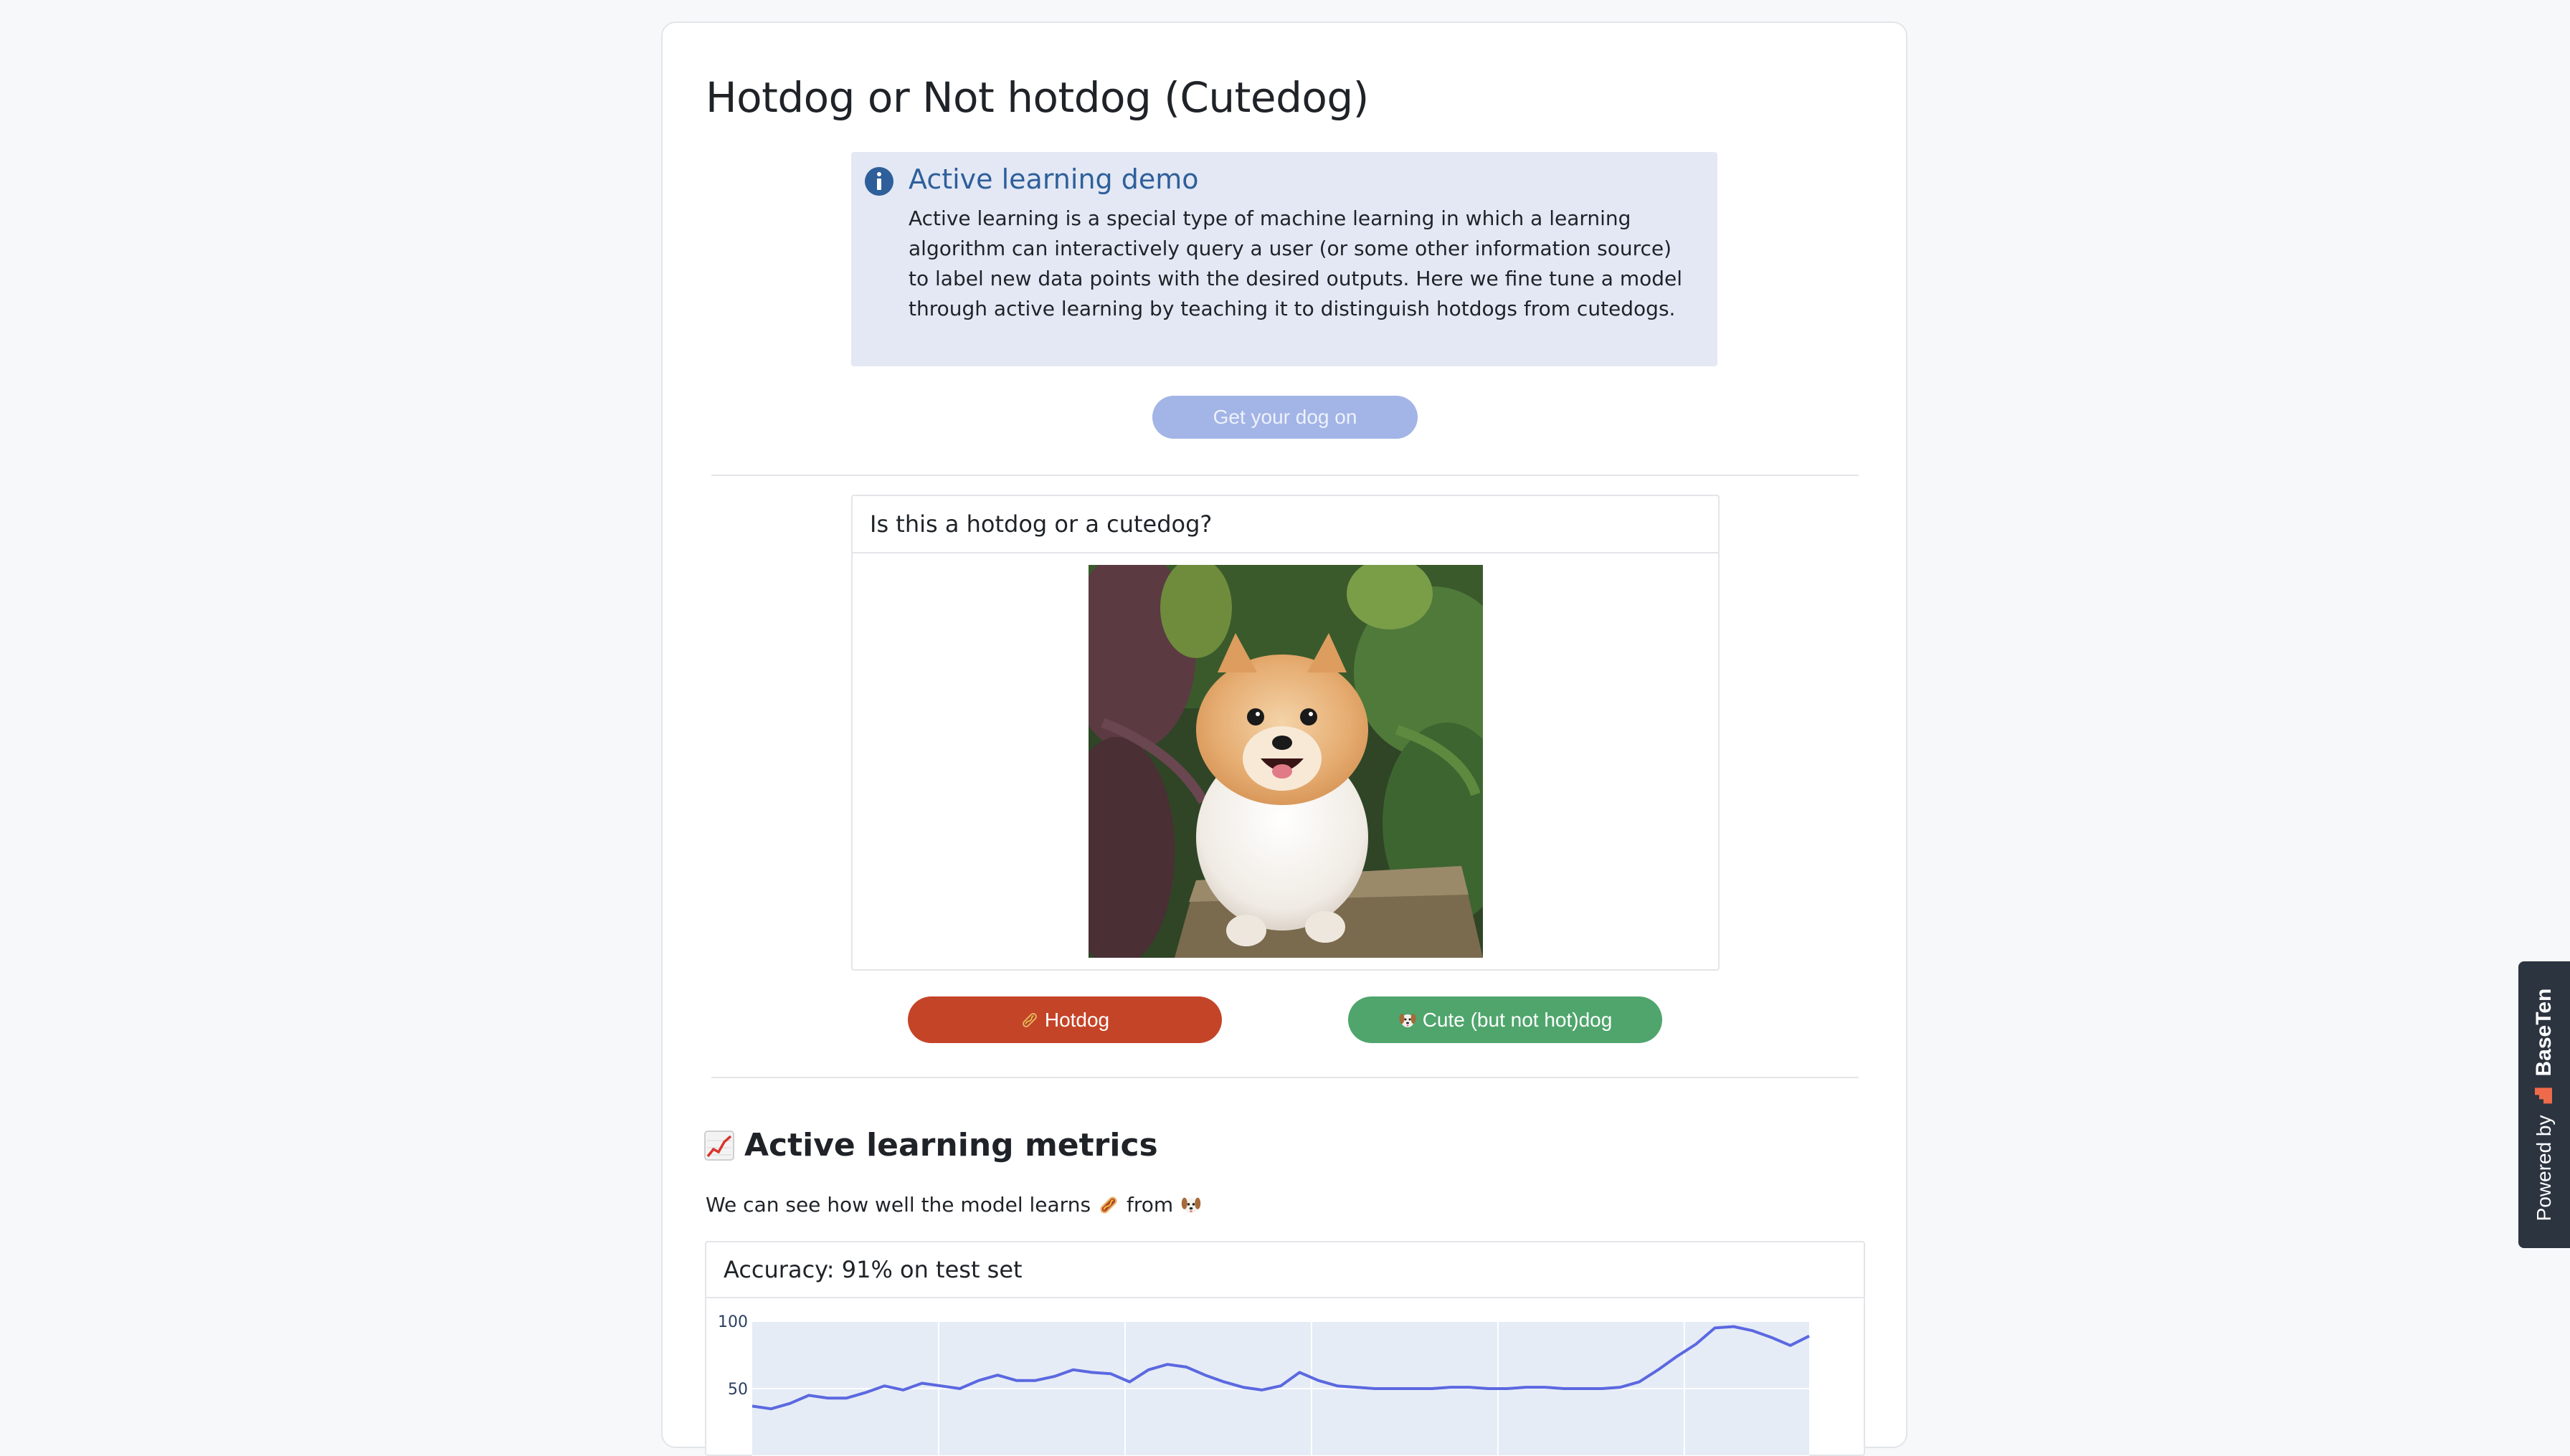 This screenshot has width=2570, height=1456. Describe the element at coordinates (1286, 761) in the screenshot. I see `dog-photo` at that location.